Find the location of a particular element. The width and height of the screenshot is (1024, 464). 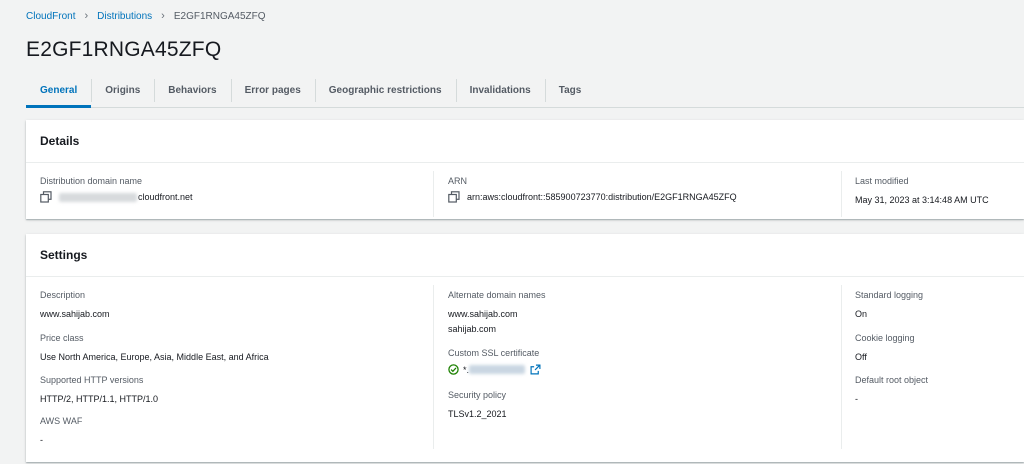

description-label: Description is located at coordinates (63, 295).